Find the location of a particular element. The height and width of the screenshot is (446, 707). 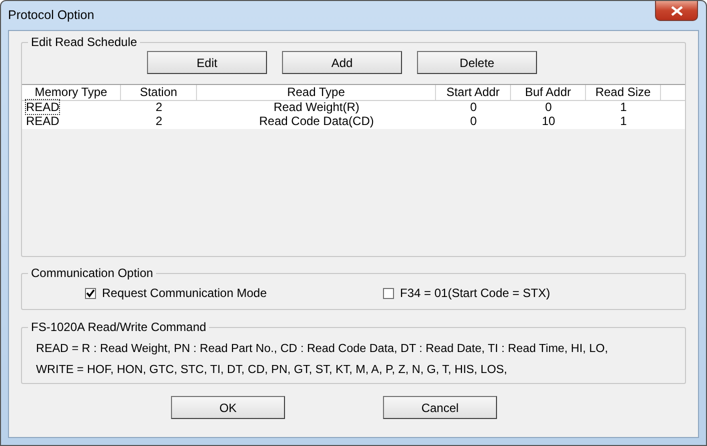

table-cell-text: Read Code Data(CD) is located at coordinates (316, 121).